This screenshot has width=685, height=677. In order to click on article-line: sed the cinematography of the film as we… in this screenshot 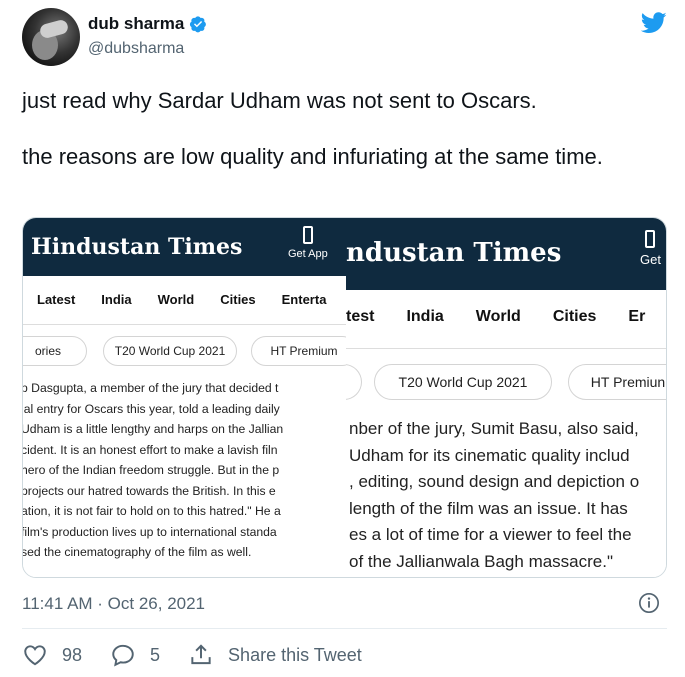, I will do `click(137, 552)`.